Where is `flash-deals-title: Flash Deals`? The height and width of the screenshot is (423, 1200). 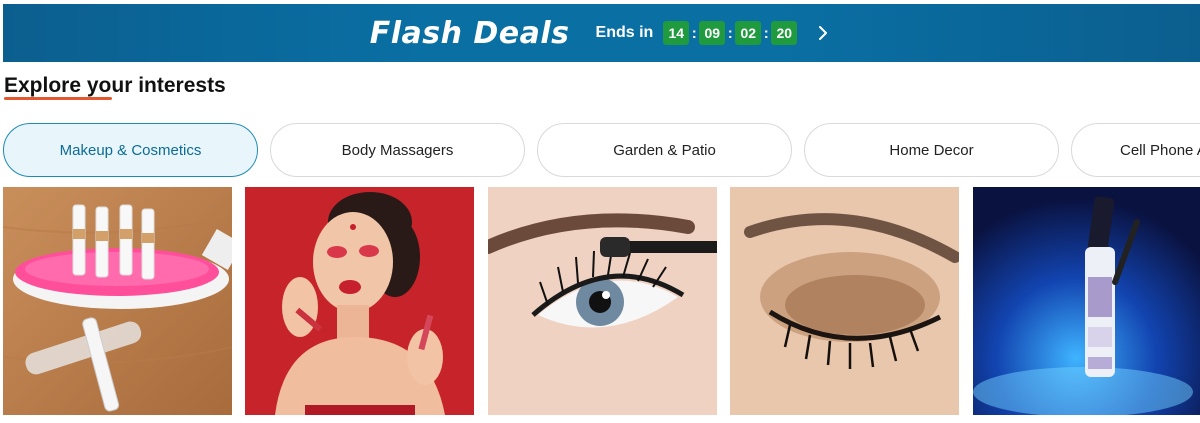 flash-deals-title: Flash Deals is located at coordinates (469, 33).